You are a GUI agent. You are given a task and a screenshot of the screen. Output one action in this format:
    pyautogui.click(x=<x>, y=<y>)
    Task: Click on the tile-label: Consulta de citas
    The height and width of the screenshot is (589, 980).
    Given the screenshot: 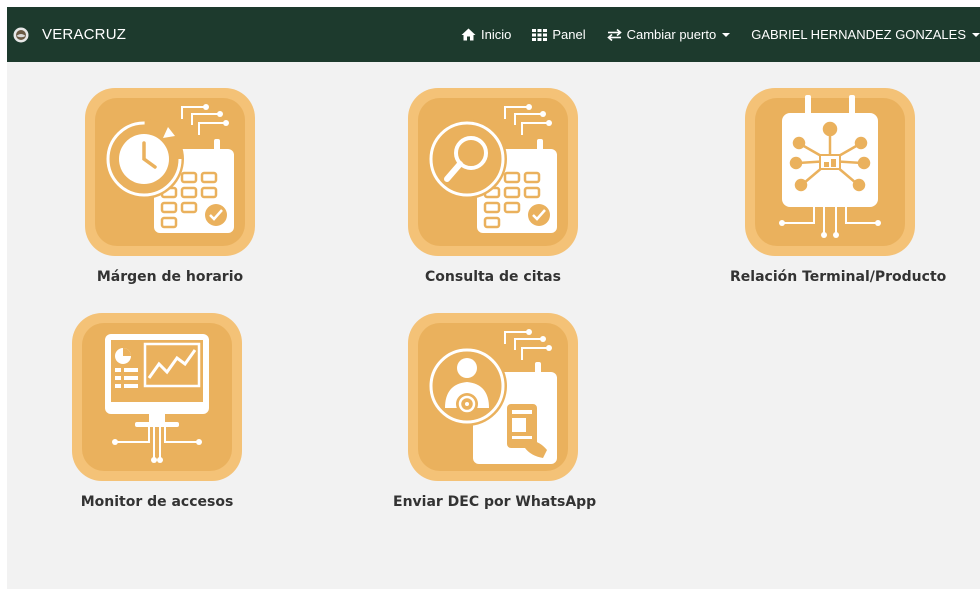 What is the action you would take?
    pyautogui.click(x=493, y=277)
    